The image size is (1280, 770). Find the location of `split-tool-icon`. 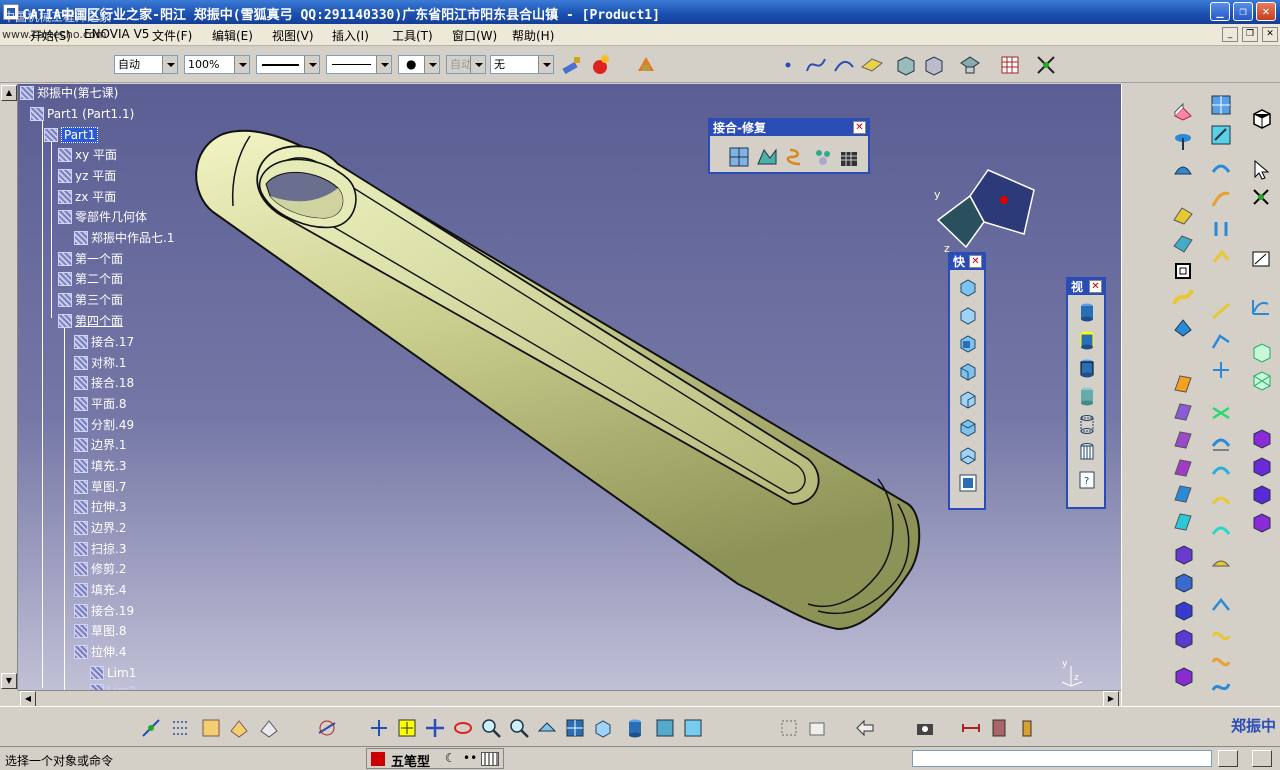

split-tool-icon is located at coordinates (1183, 467).